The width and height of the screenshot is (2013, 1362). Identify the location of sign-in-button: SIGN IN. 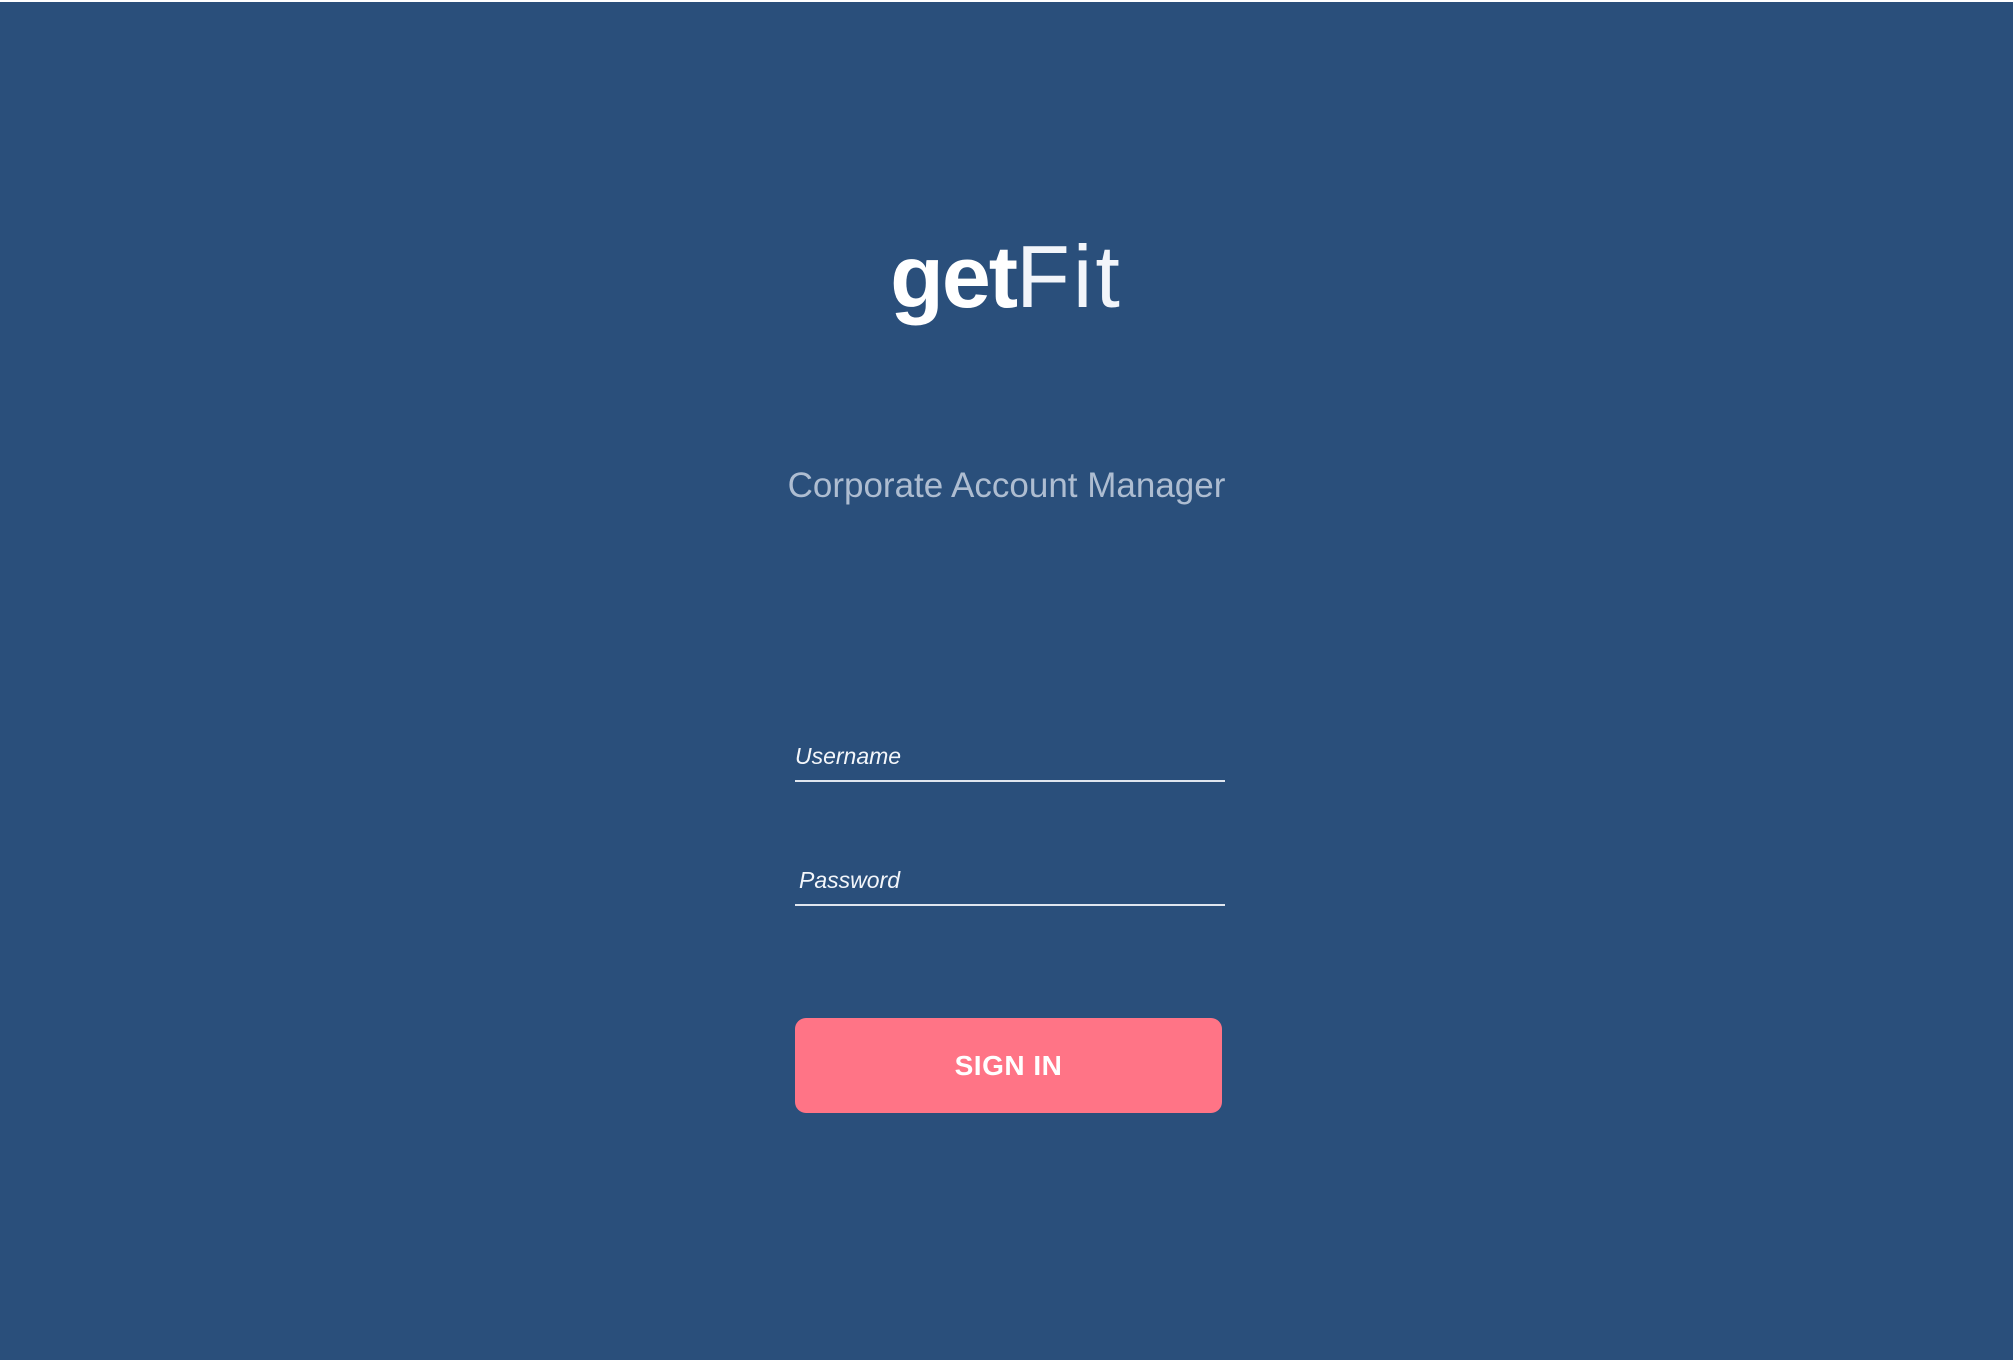
(1008, 1065).